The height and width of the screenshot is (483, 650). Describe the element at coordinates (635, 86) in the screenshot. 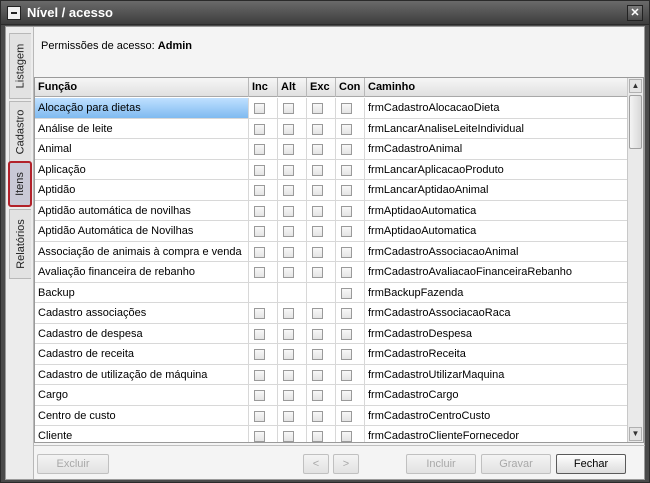

I see `scroll-up-icon: ▲` at that location.